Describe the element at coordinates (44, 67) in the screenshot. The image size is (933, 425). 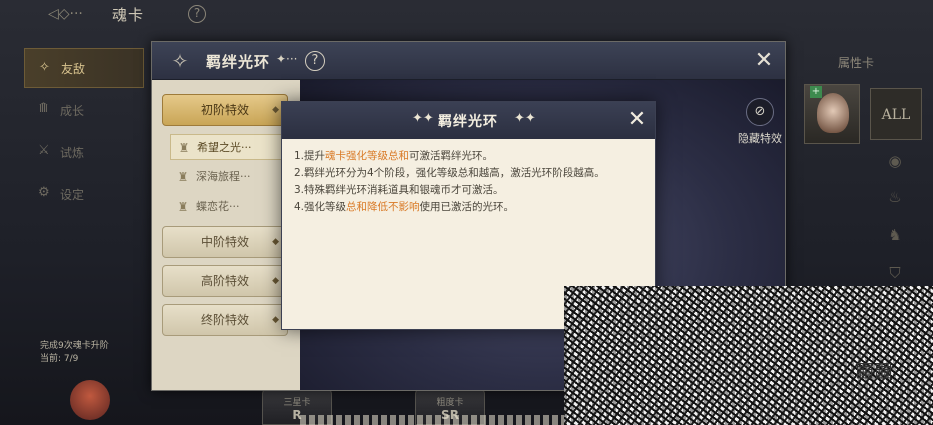
I see `ornate-star-icon: ✧` at that location.